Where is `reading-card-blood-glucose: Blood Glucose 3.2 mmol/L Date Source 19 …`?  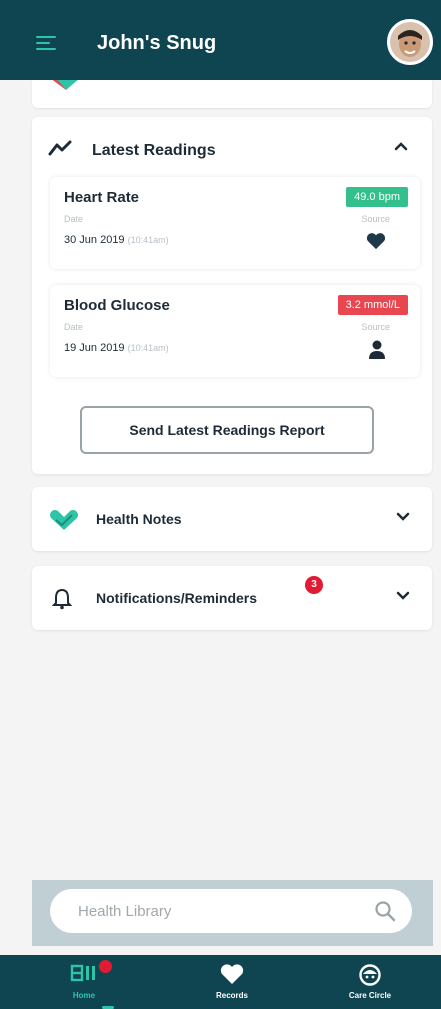 reading-card-blood-glucose: Blood Glucose 3.2 mmol/L Date Source 19 … is located at coordinates (235, 331).